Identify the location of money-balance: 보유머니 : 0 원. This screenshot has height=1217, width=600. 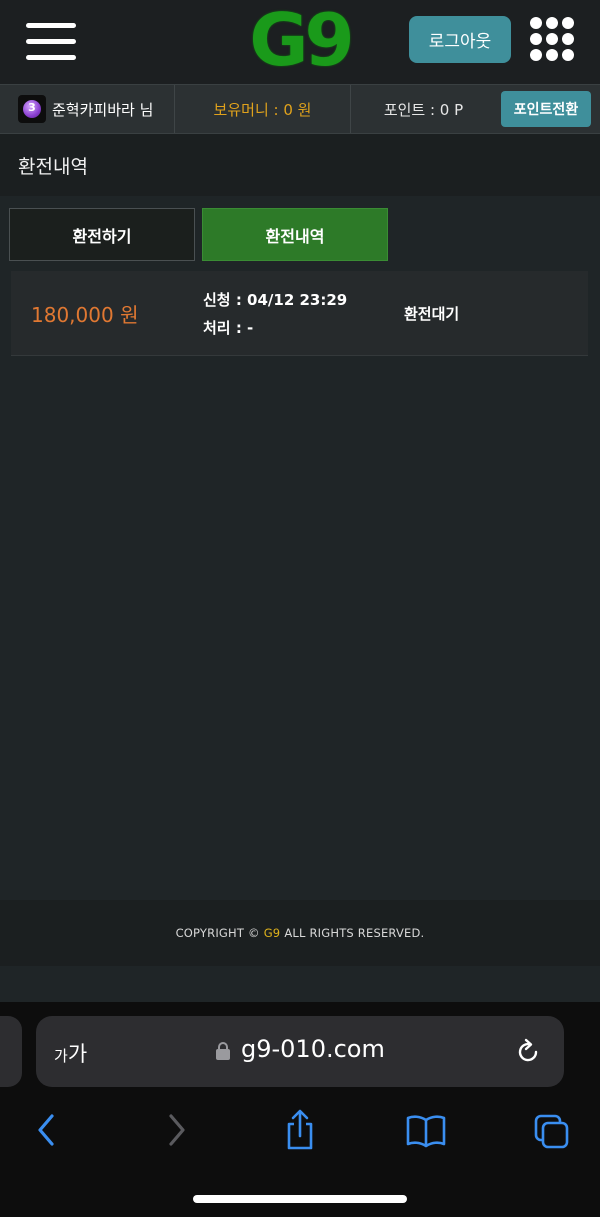
(262, 109).